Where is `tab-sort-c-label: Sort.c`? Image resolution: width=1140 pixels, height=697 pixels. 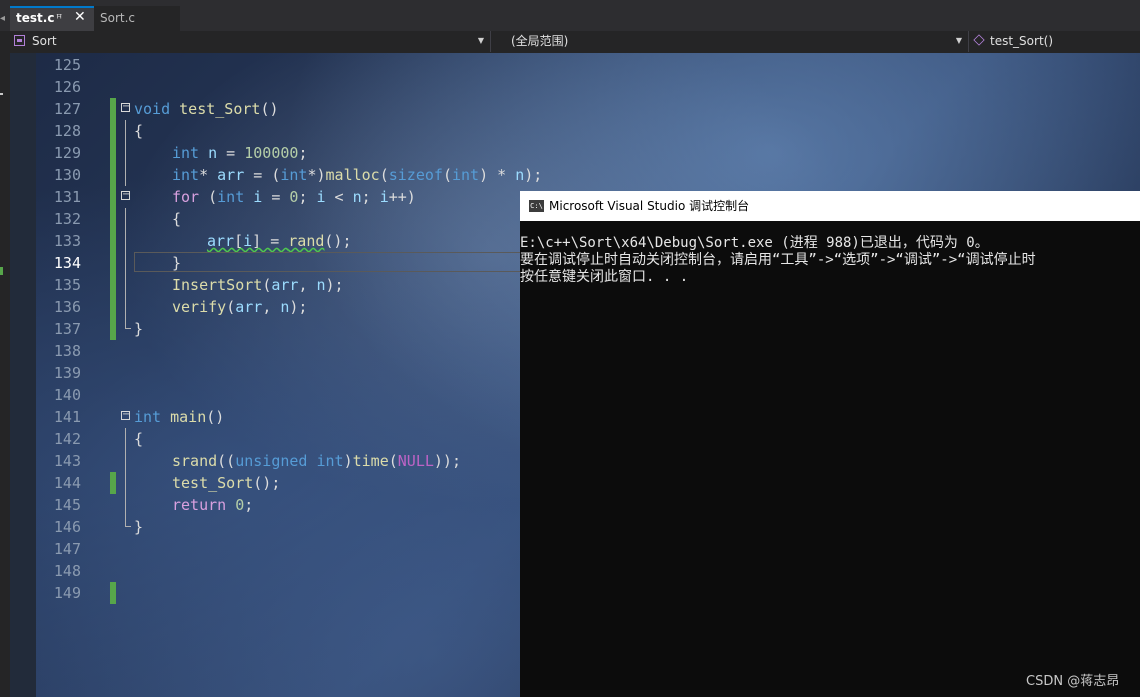 tab-sort-c-label: Sort.c is located at coordinates (118, 18).